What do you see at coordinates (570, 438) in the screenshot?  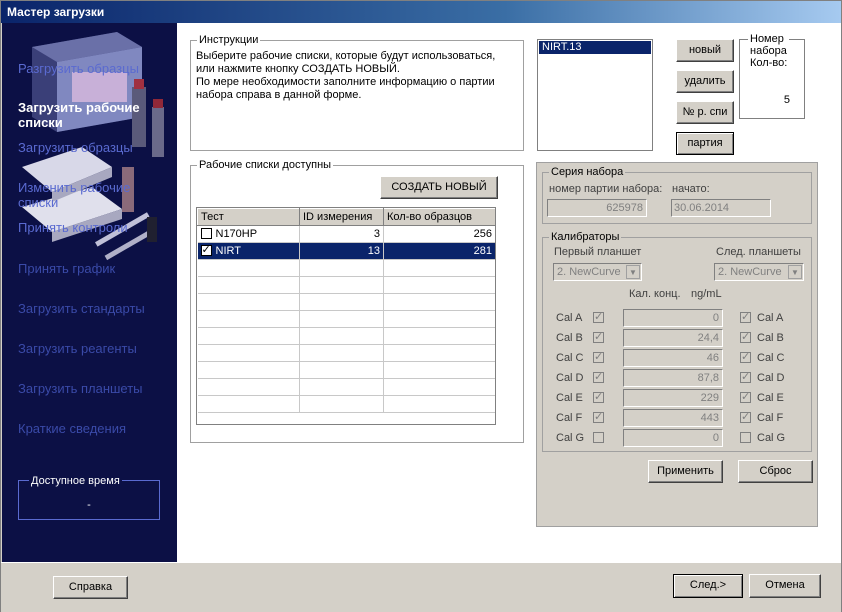 I see `cal-g-label: Cal G` at bounding box center [570, 438].